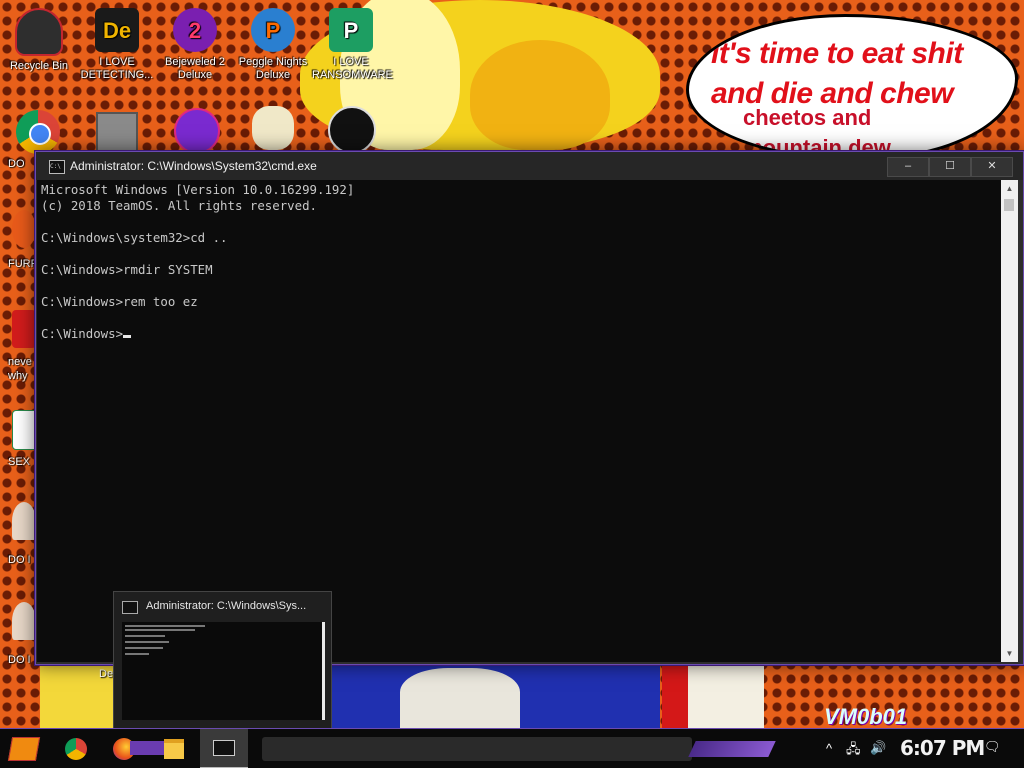  I want to click on plants-vs-zombies-icon, so click(273, 128).